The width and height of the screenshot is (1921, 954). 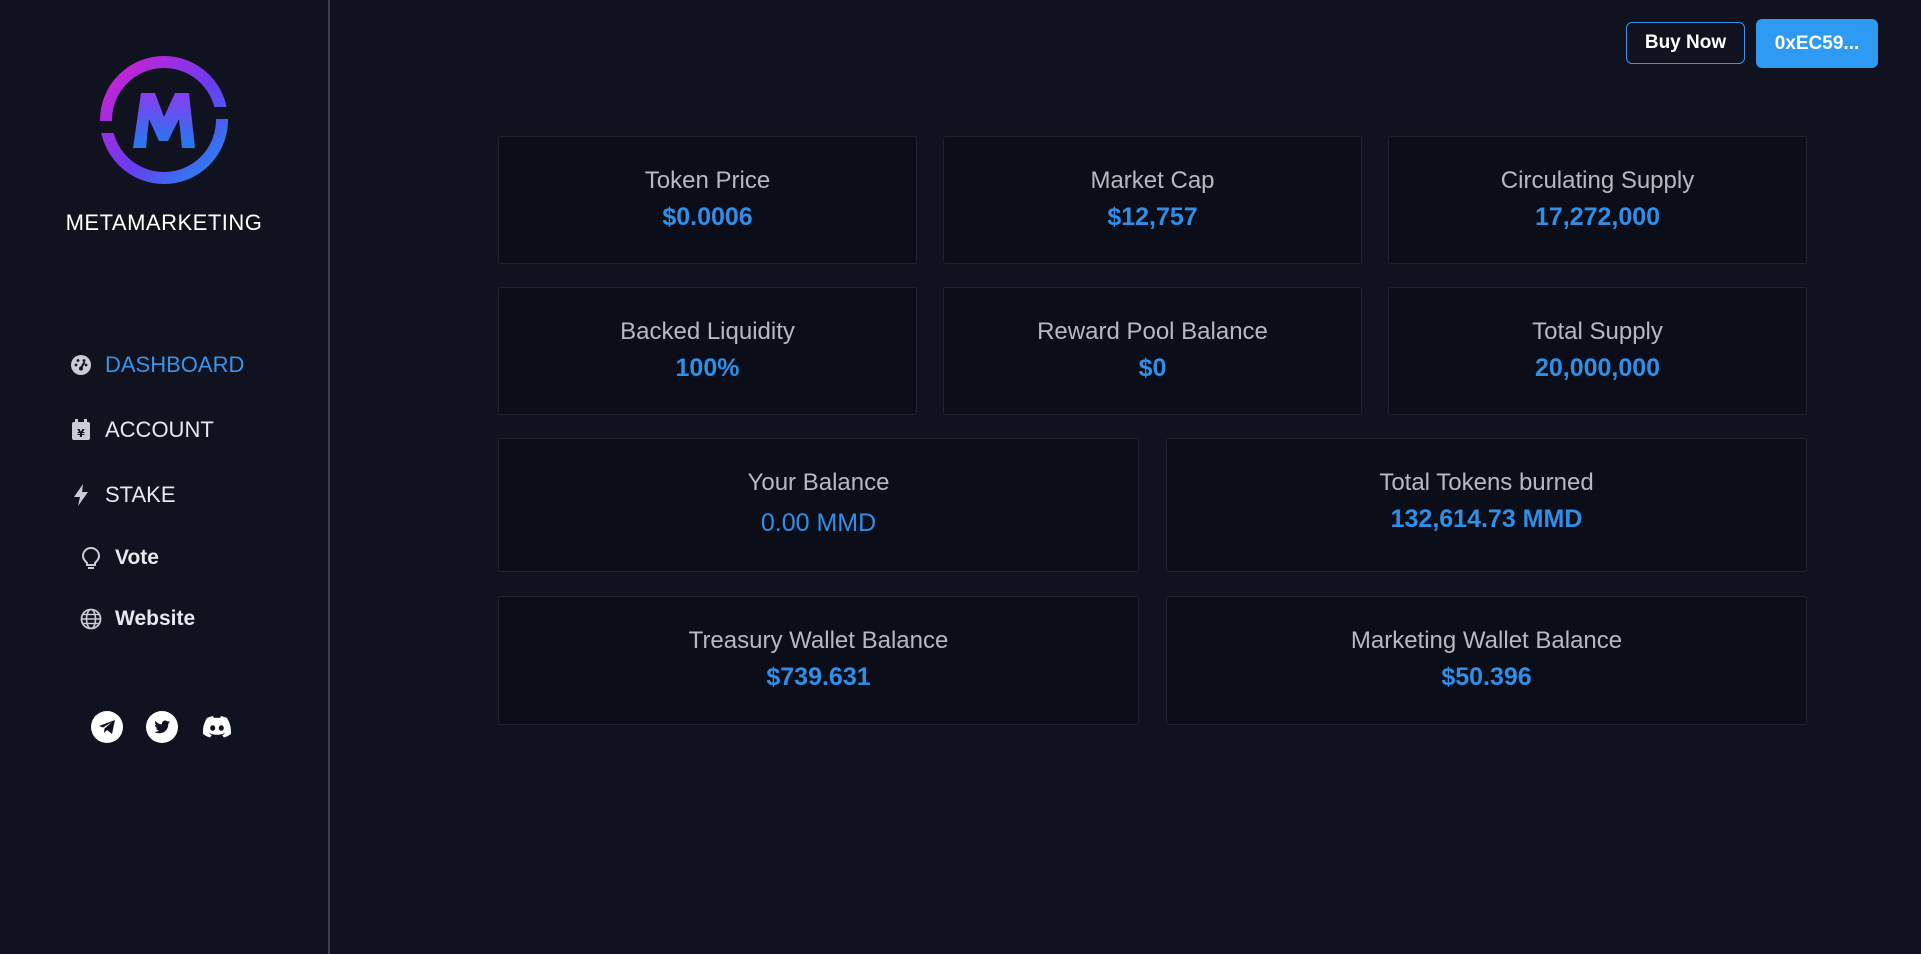 What do you see at coordinates (818, 482) in the screenshot?
I see `card-label: Your Balance` at bounding box center [818, 482].